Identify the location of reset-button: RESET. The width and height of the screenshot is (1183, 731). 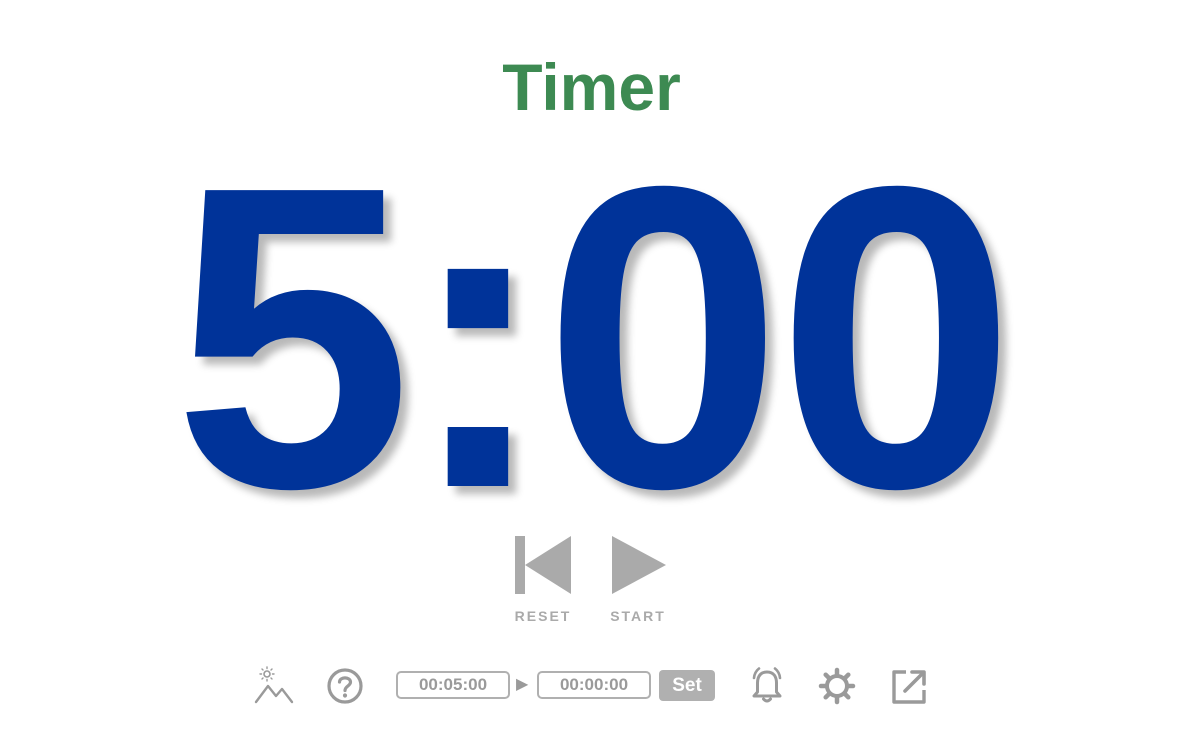
(543, 580).